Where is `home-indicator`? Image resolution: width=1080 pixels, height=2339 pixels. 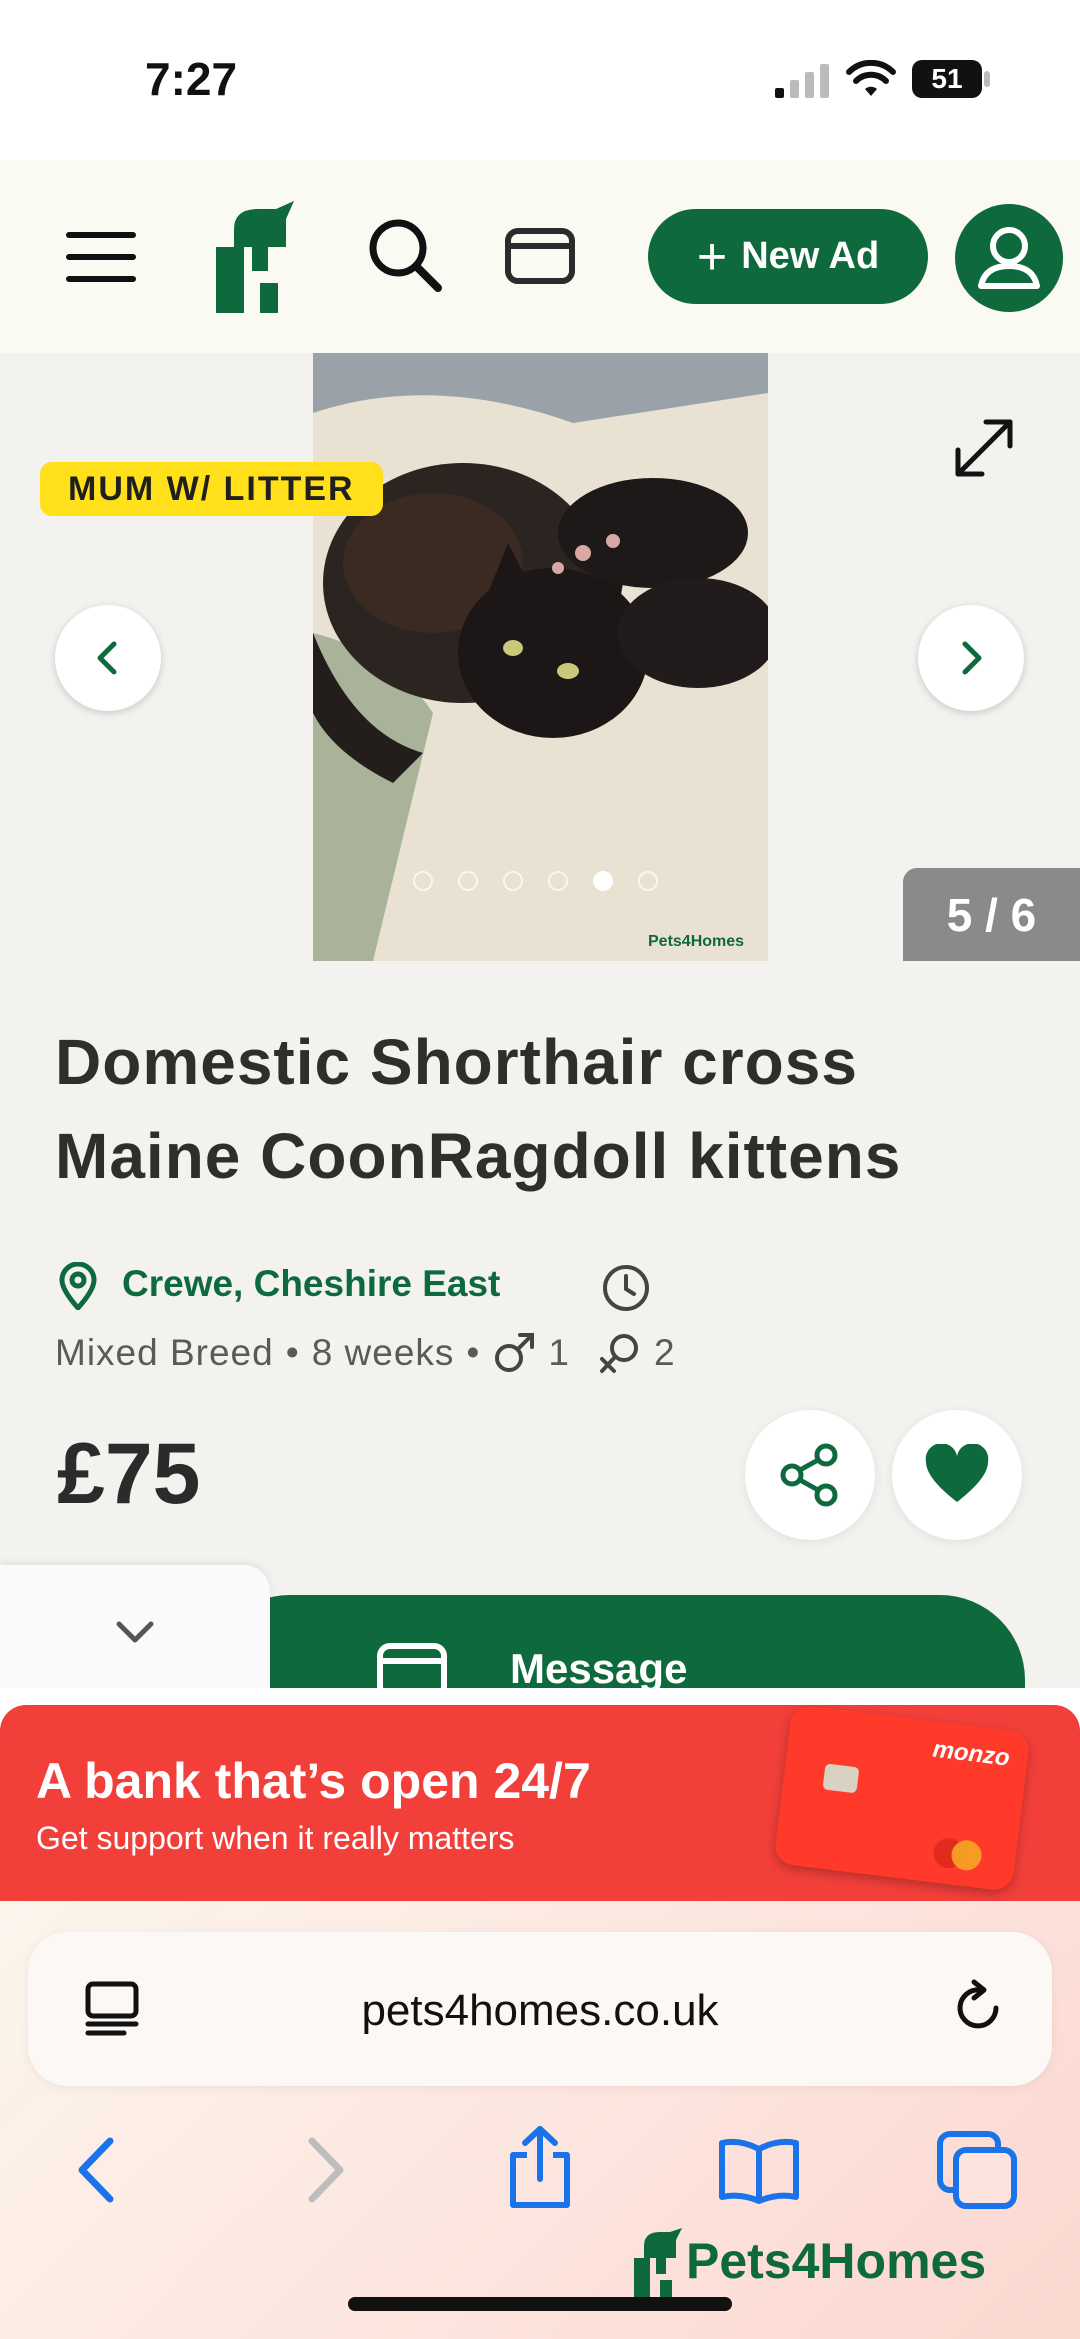 home-indicator is located at coordinates (540, 2304).